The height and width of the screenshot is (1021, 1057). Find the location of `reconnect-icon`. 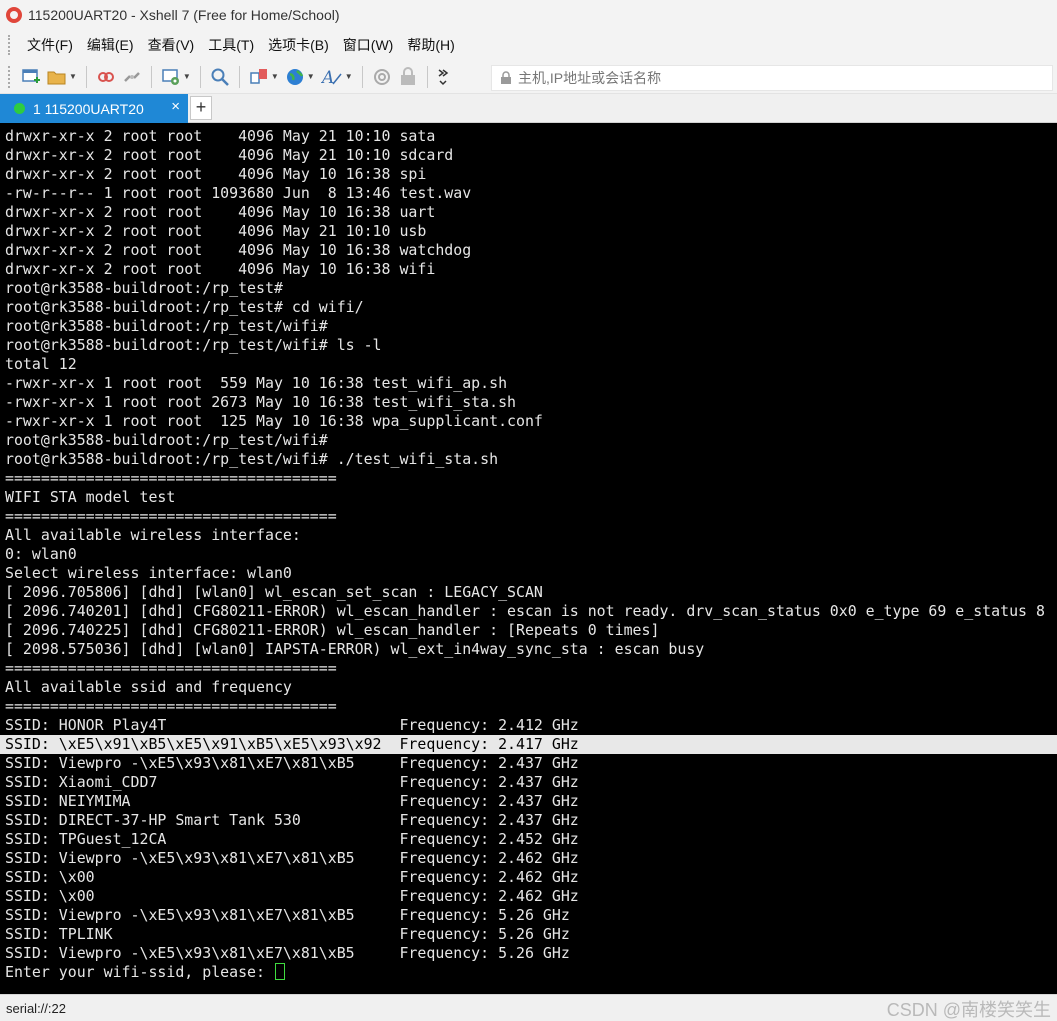

reconnect-icon is located at coordinates (105, 76).